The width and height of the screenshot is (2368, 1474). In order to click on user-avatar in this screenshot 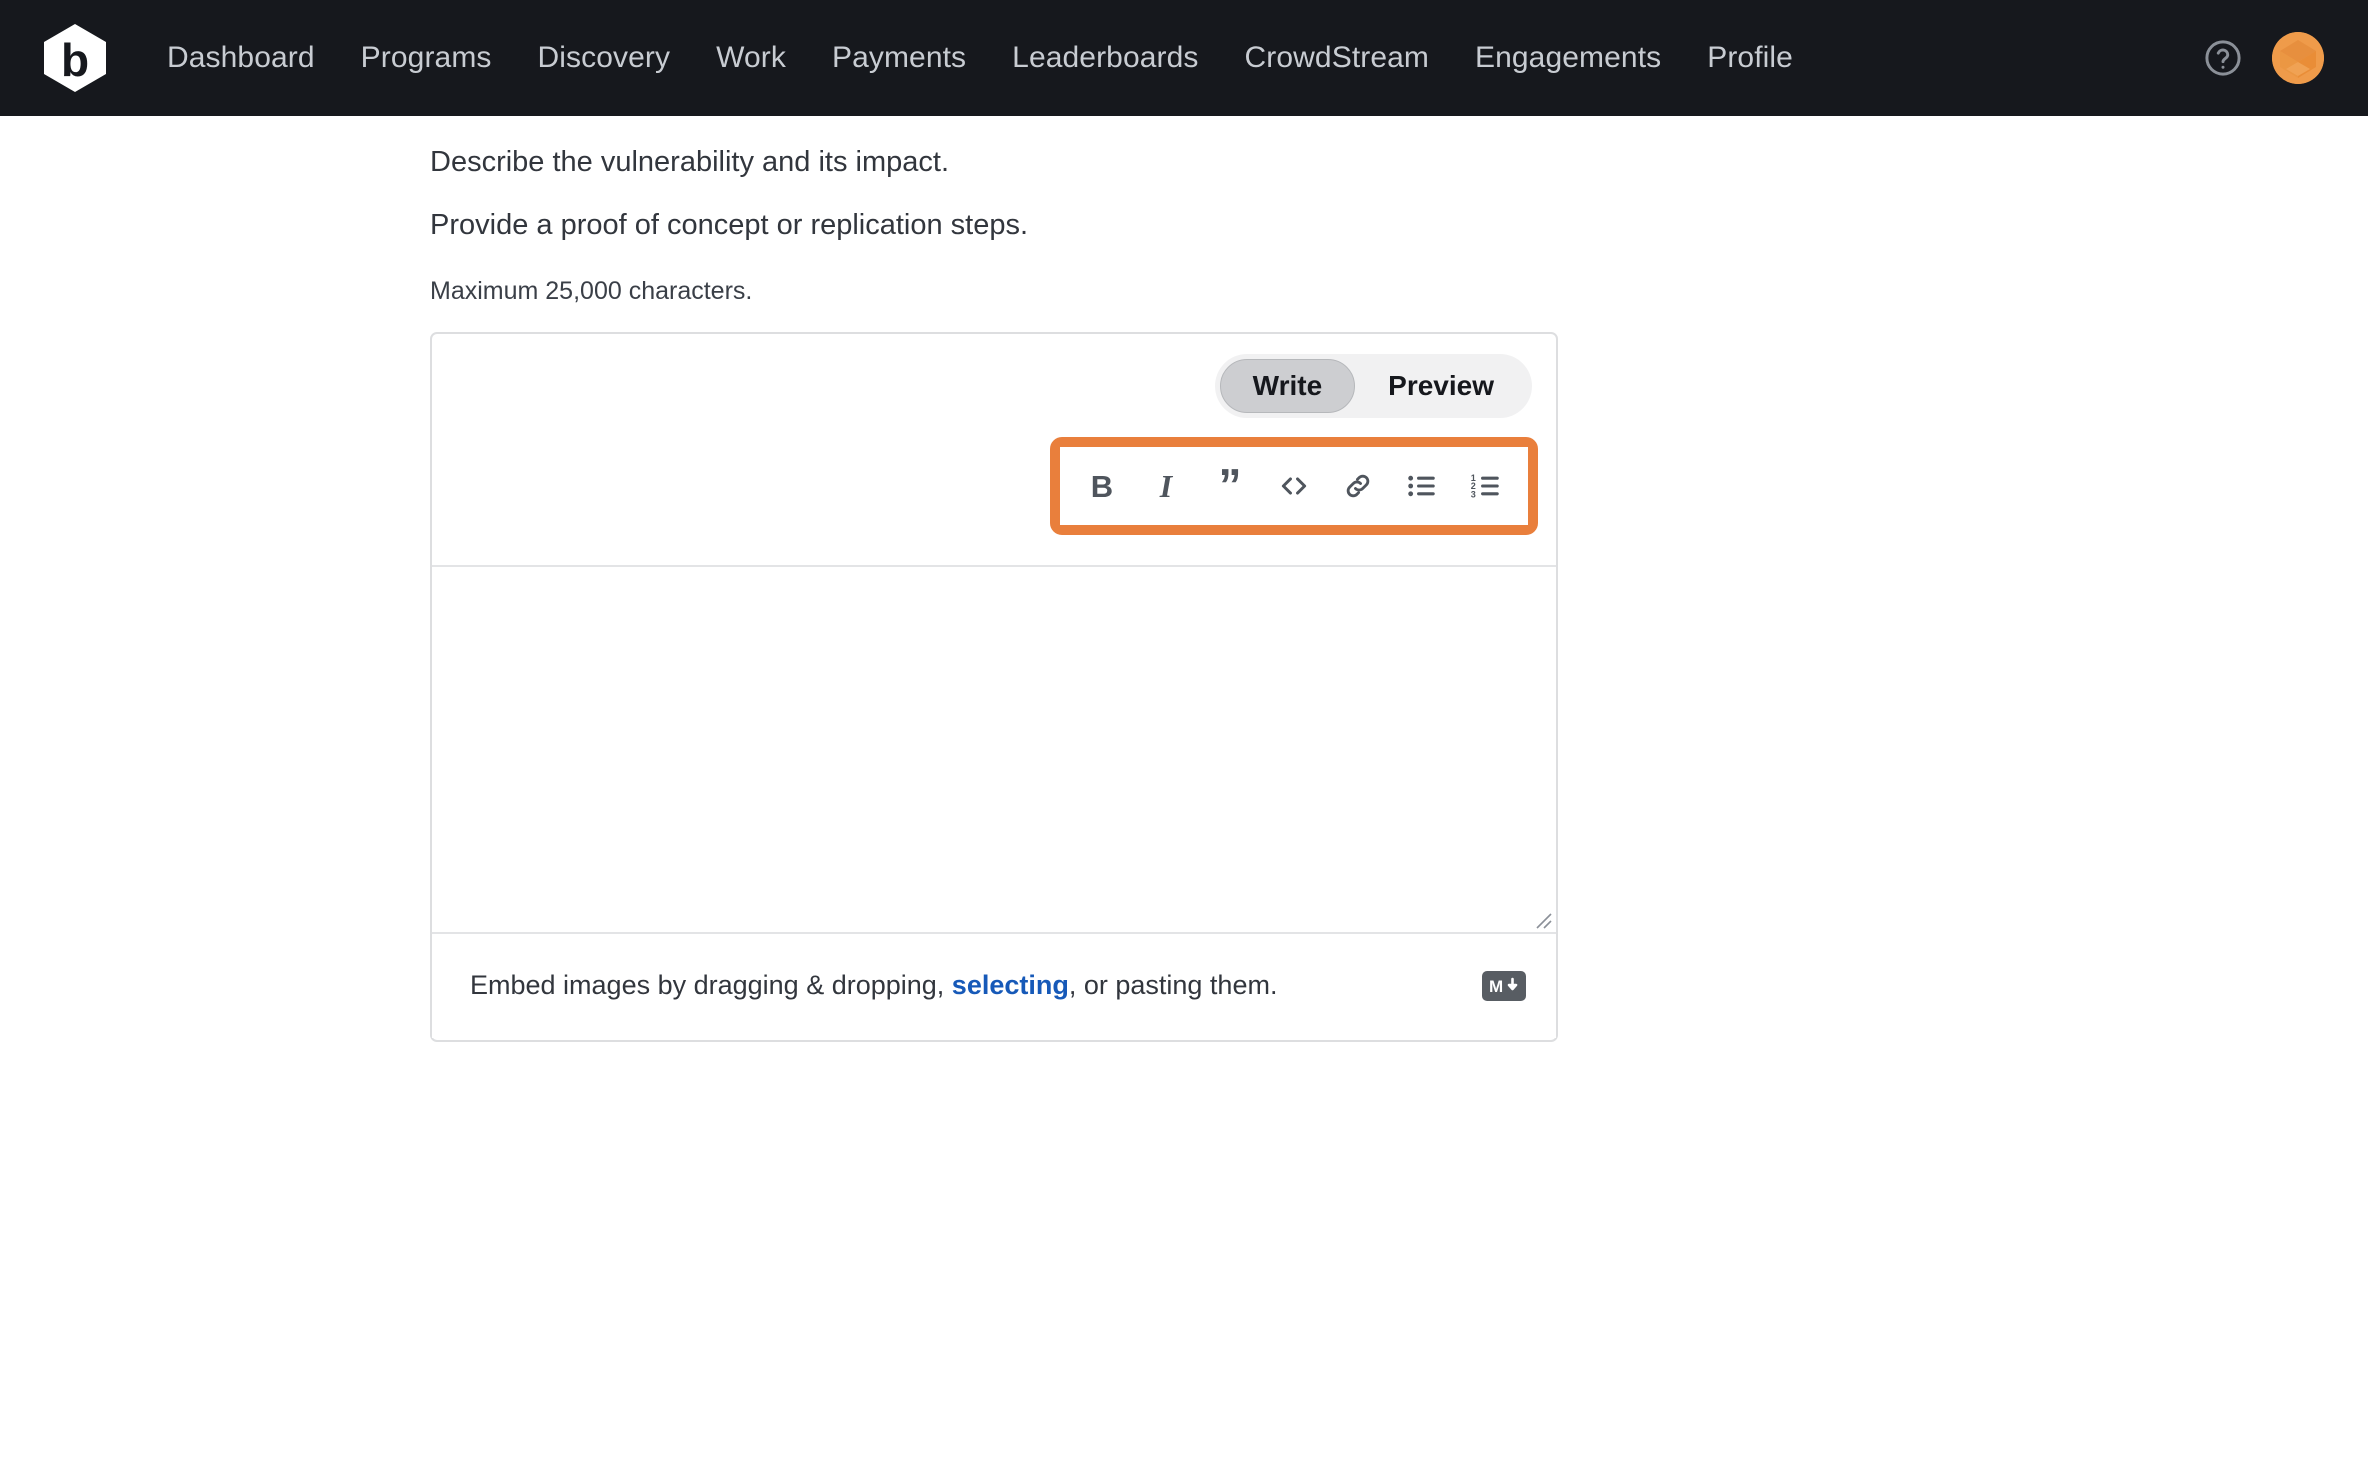, I will do `click(2298, 58)`.